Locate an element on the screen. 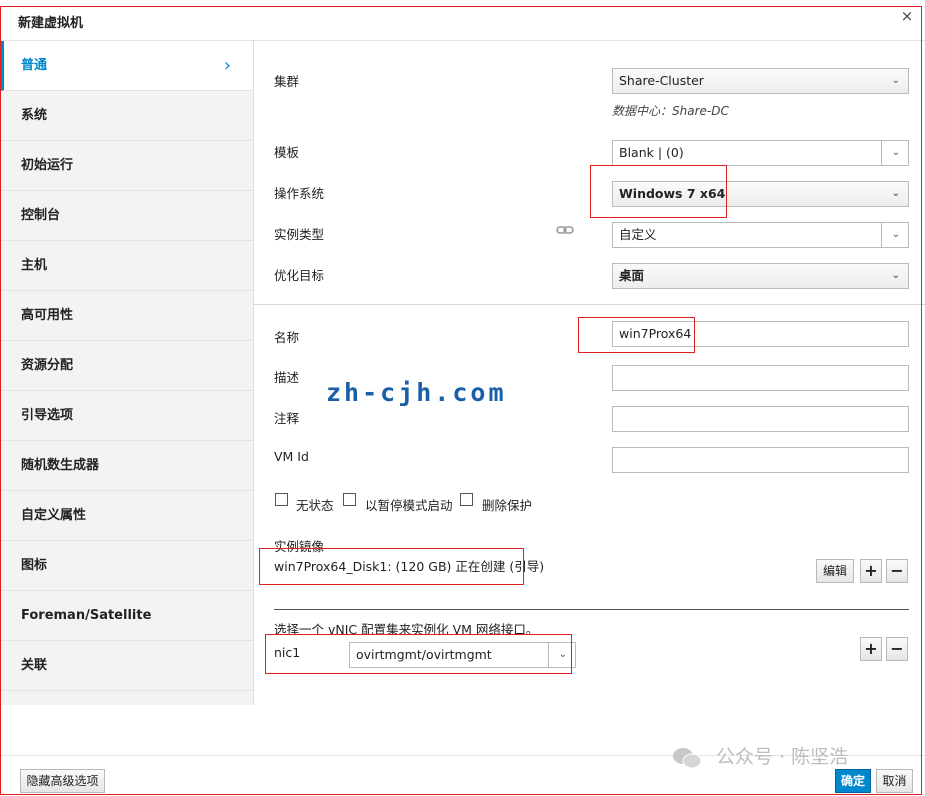 The image size is (925, 796). sidebar-item-label: Foreman/Satellite is located at coordinates (86, 615).